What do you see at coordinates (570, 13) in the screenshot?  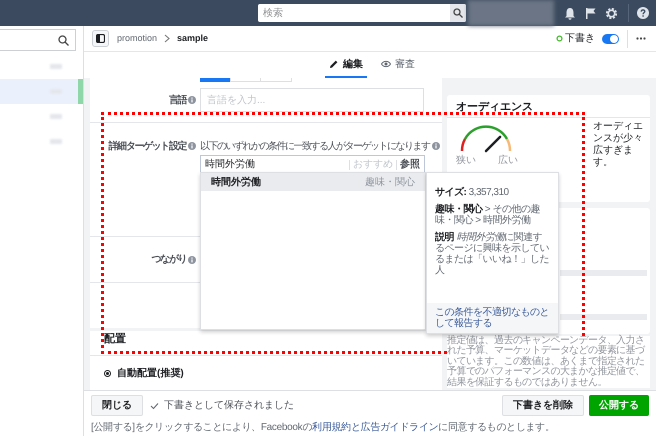 I see `bell-icon` at bounding box center [570, 13].